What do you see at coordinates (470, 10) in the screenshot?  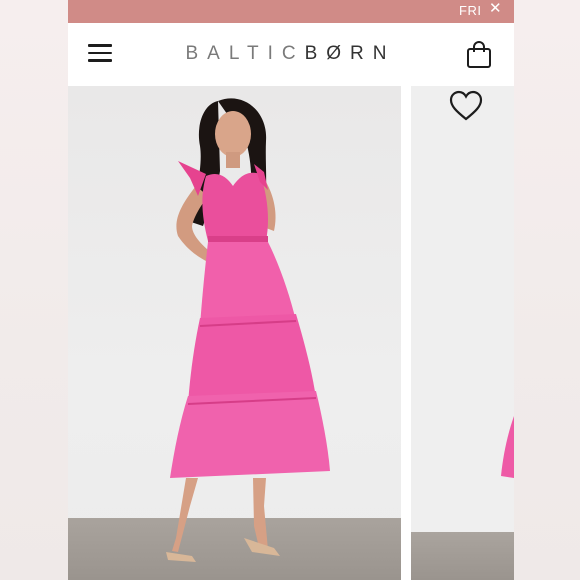 I see `promo-text: FRI` at bounding box center [470, 10].